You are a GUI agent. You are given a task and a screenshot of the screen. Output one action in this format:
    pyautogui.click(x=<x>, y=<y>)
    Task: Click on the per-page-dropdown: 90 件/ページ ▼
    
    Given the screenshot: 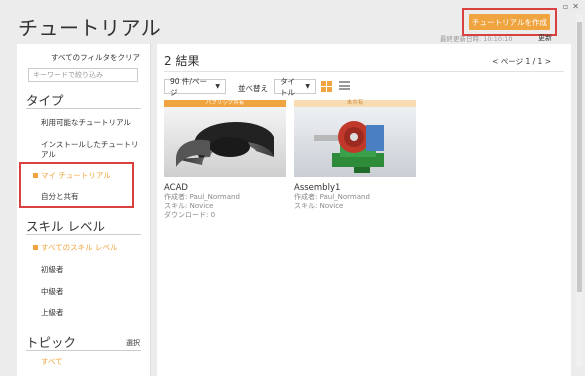 What is the action you would take?
    pyautogui.click(x=195, y=87)
    